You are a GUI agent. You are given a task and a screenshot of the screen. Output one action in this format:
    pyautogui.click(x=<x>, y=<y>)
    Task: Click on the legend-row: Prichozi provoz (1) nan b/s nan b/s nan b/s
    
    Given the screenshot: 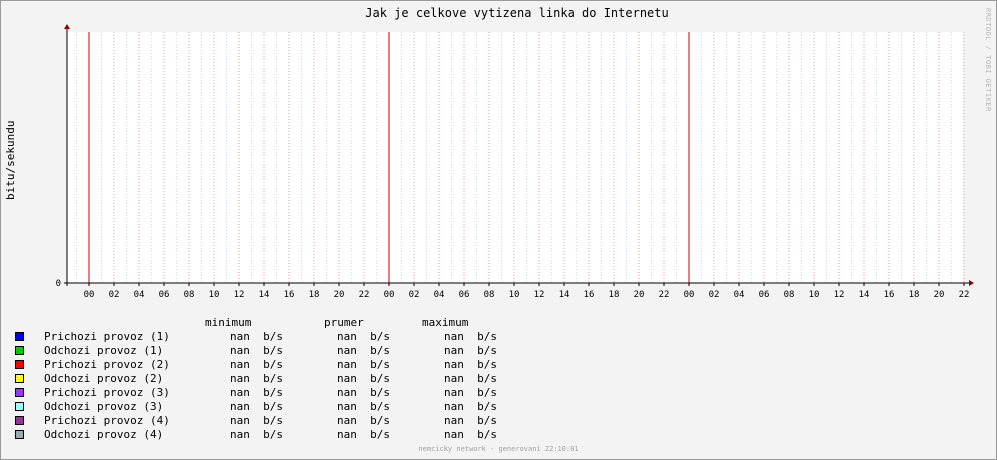 What is the action you would take?
    pyautogui.click(x=294, y=337)
    